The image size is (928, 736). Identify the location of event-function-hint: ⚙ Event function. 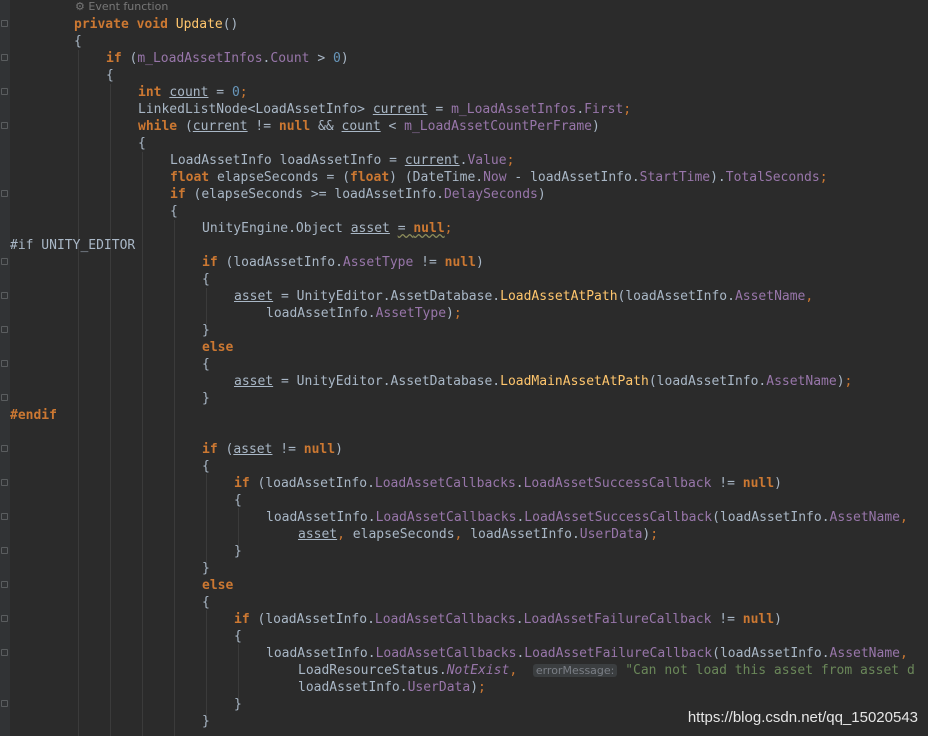
(122, 6).